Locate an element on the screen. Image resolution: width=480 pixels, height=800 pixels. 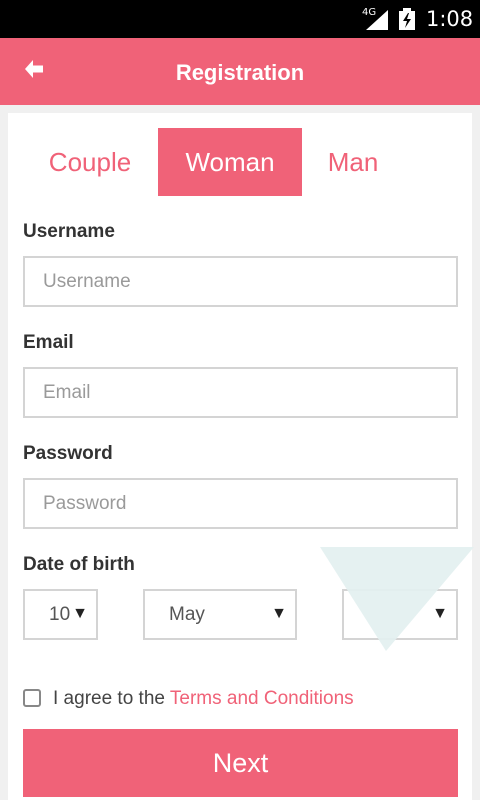
terms-checkbox is located at coordinates (32, 698).